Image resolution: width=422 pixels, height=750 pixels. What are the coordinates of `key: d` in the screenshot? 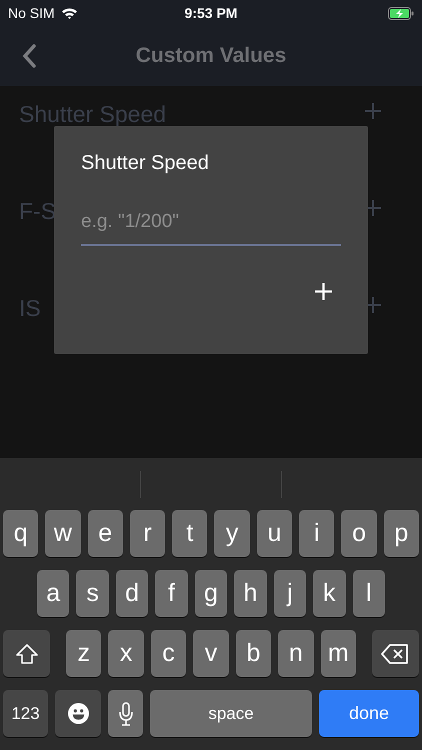 It's located at (132, 593).